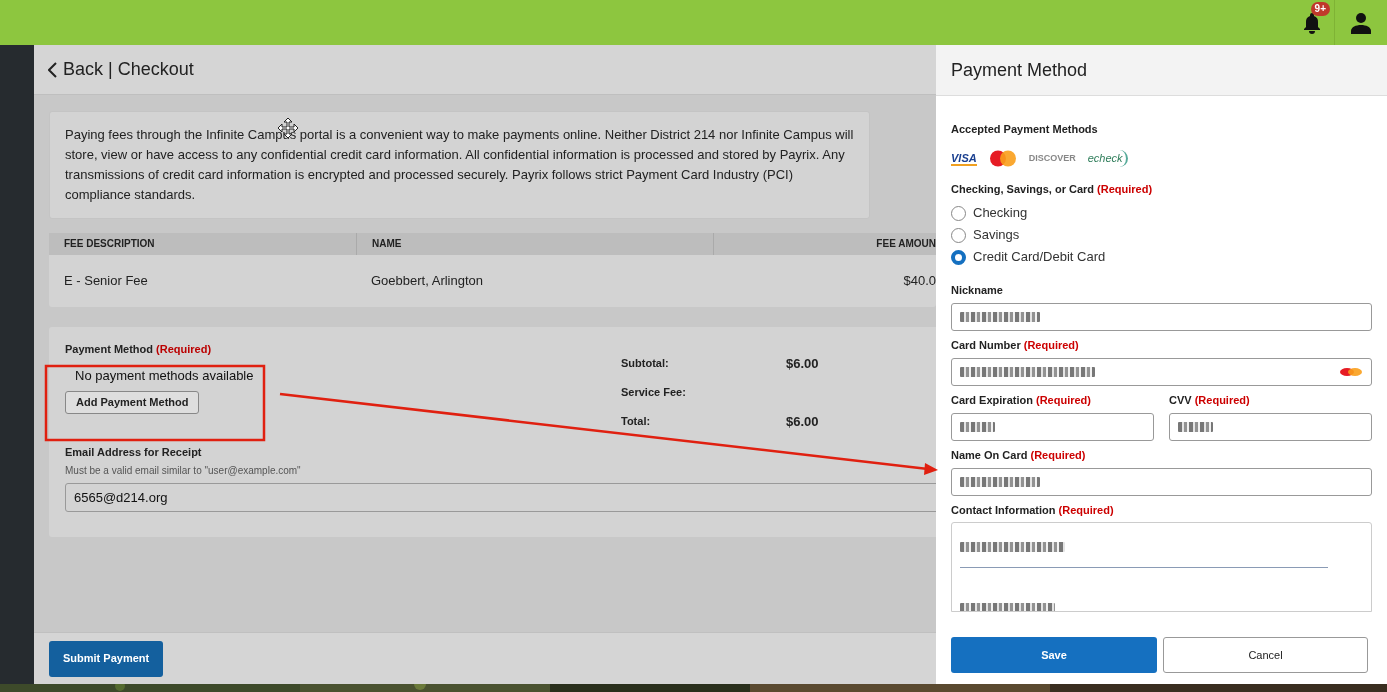 This screenshot has width=1387, height=692. What do you see at coordinates (121, 69) in the screenshot?
I see `back-link: Back | Checkout` at bounding box center [121, 69].